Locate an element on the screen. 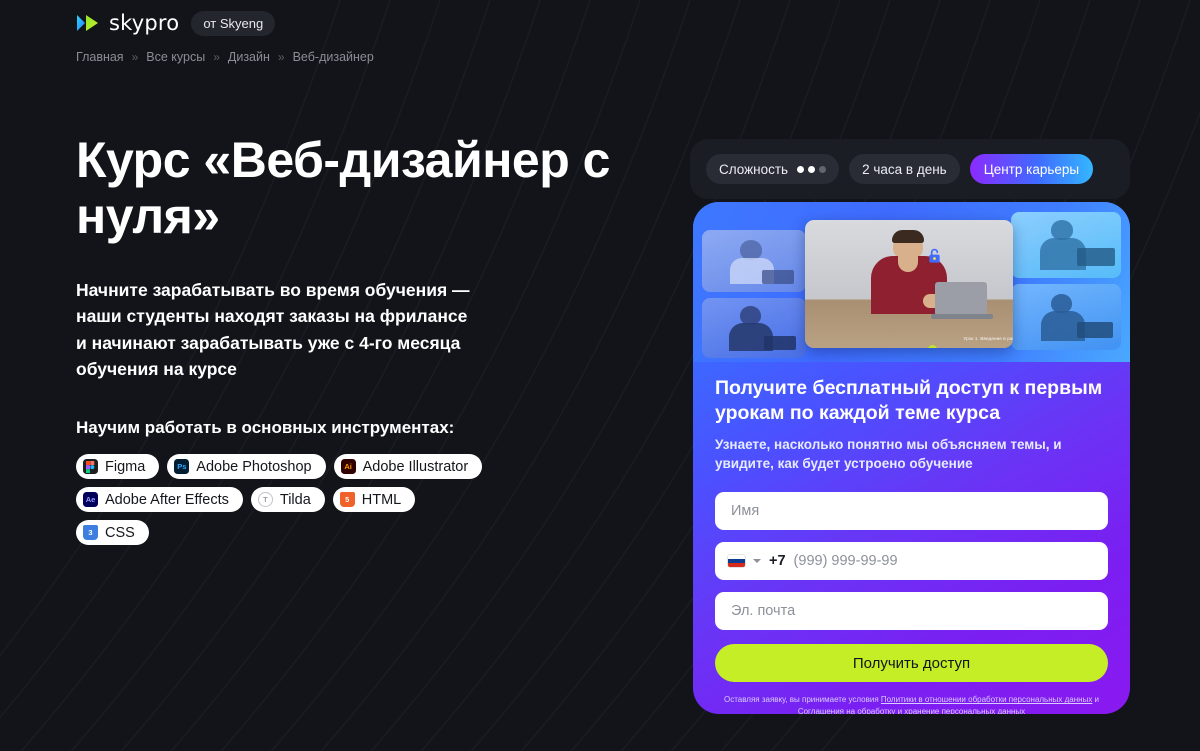 This screenshot has width=1200, height=751. video-thumbnail-left-top is located at coordinates (754, 261).